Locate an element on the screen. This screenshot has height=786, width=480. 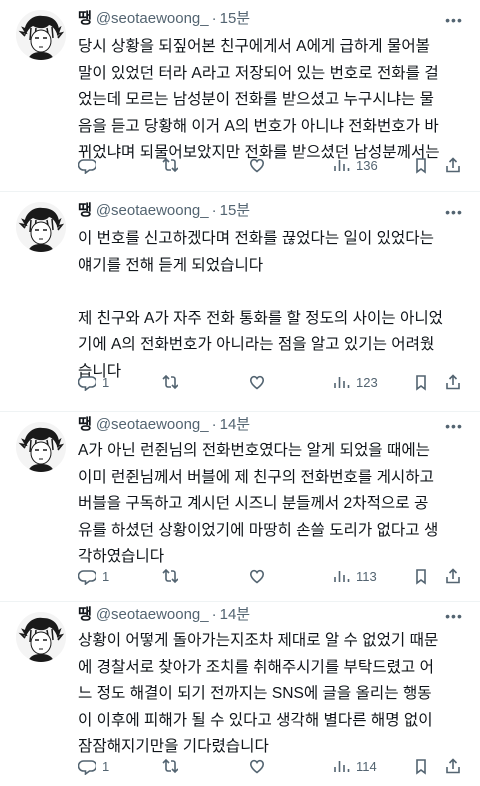
views-button: 123 is located at coordinates (355, 382).